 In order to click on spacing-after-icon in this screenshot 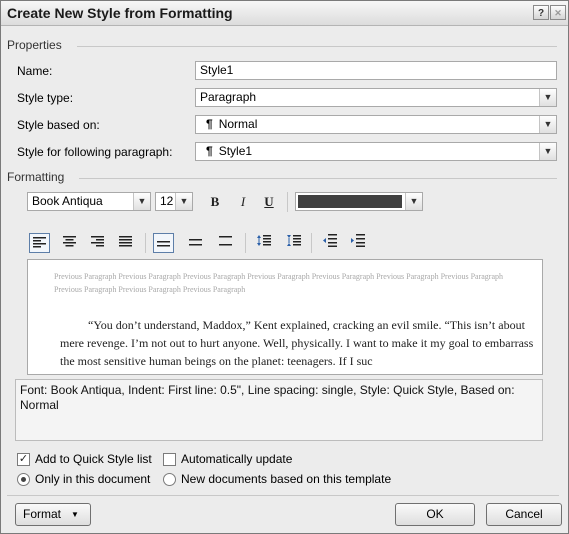, I will do `click(293, 240)`.